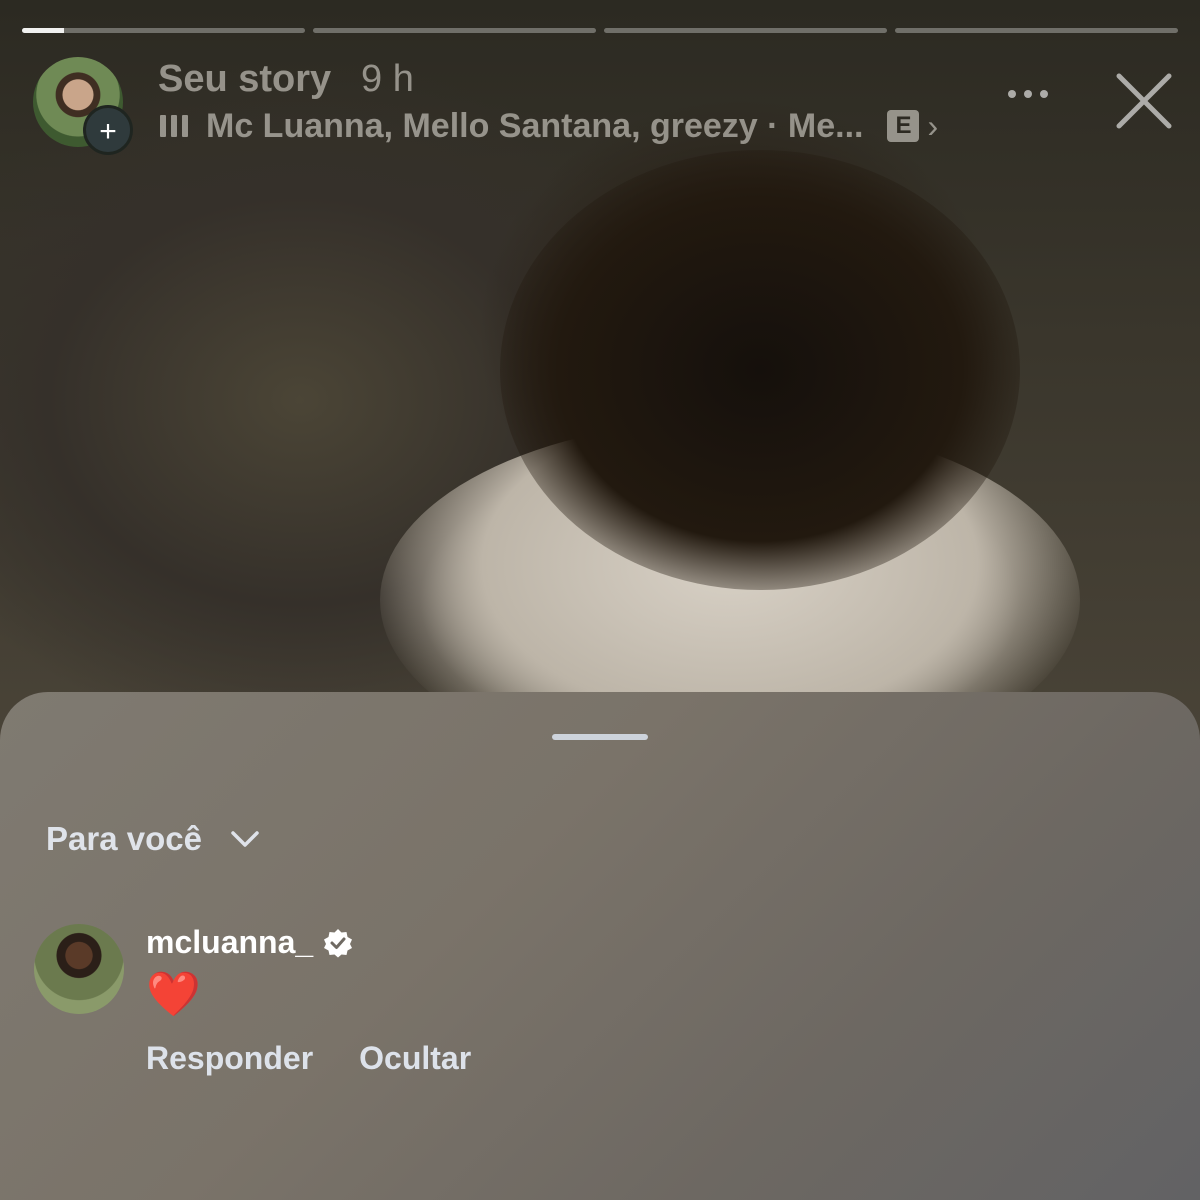  I want to click on filter-label: Para você, so click(124, 838).